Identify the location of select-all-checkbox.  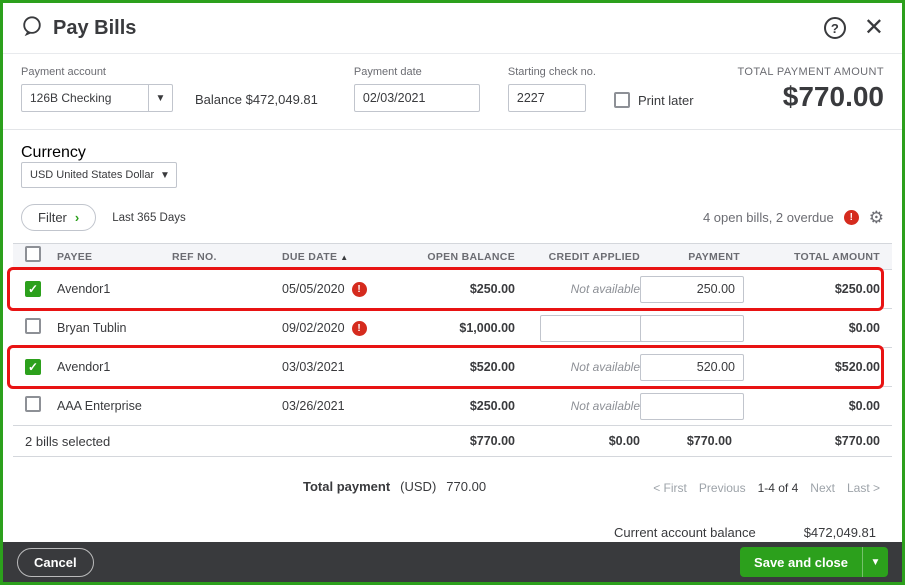
(33, 254).